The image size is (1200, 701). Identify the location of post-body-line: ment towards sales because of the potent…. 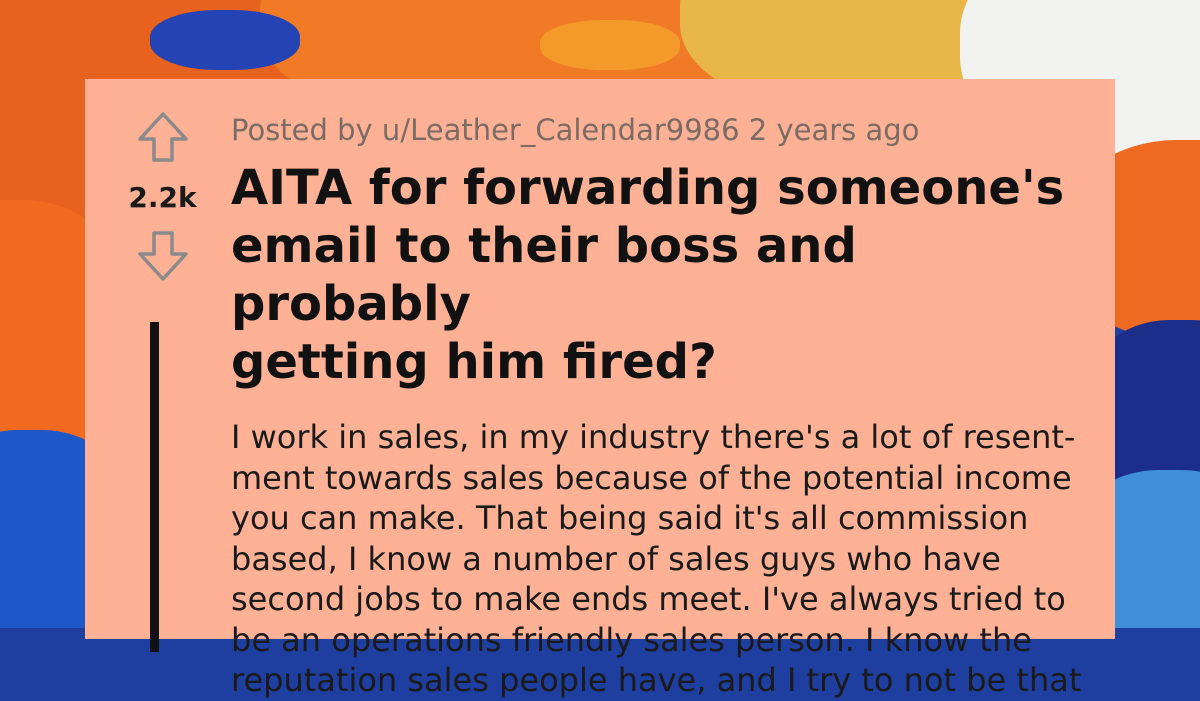
(651, 477).